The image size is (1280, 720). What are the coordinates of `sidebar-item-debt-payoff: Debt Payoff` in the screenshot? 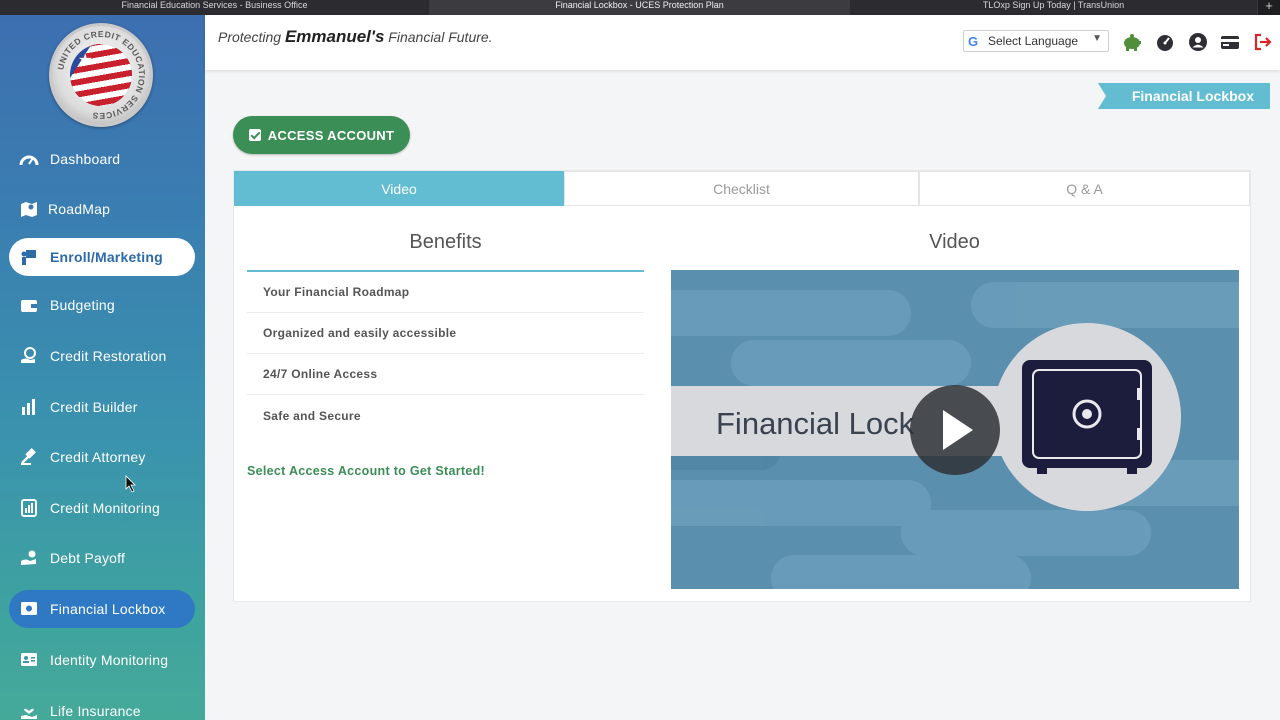 It's located at (102, 558).